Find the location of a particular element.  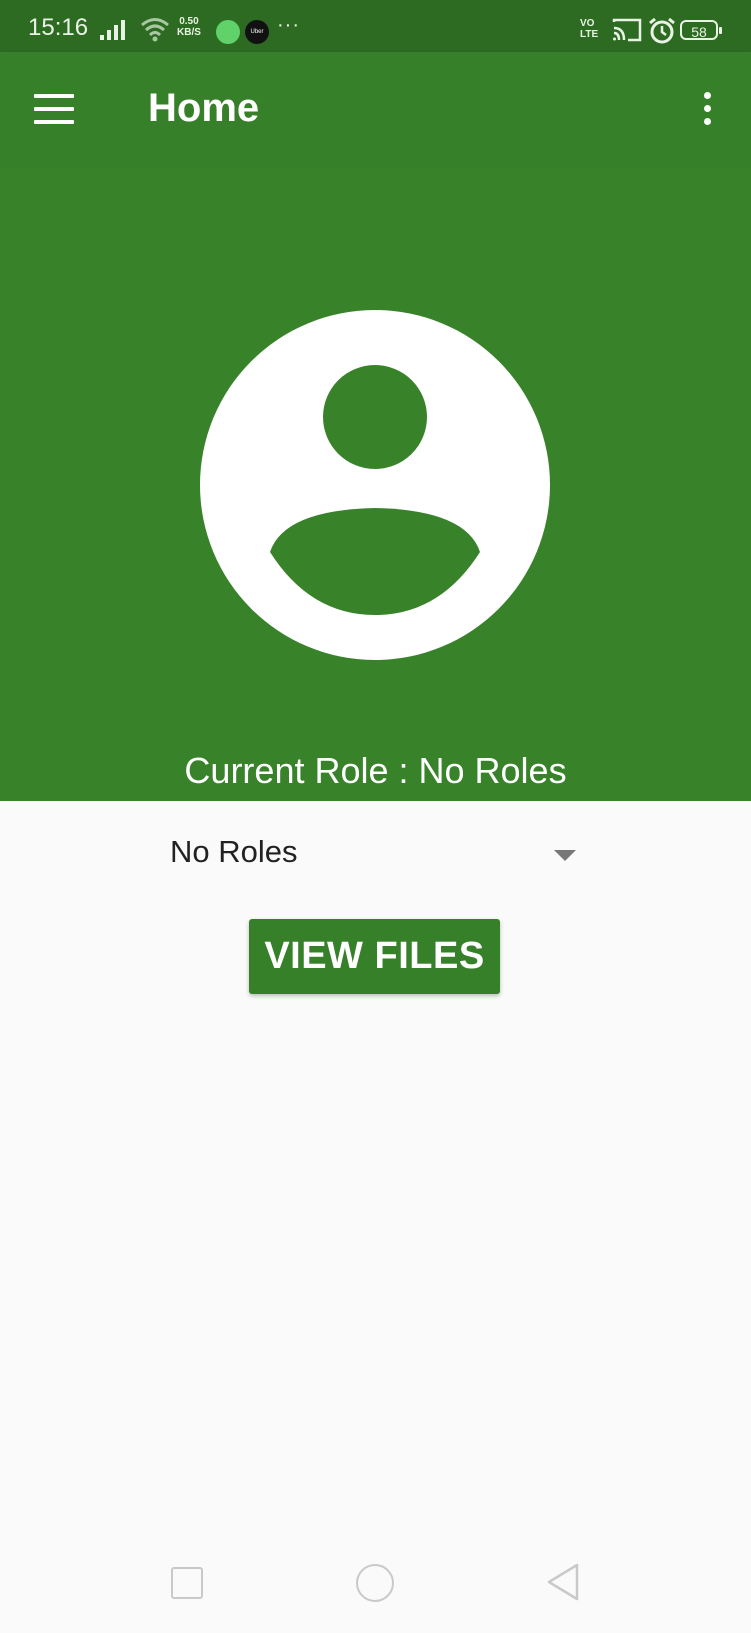

more-notifications-icon: ··· is located at coordinates (288, 25).